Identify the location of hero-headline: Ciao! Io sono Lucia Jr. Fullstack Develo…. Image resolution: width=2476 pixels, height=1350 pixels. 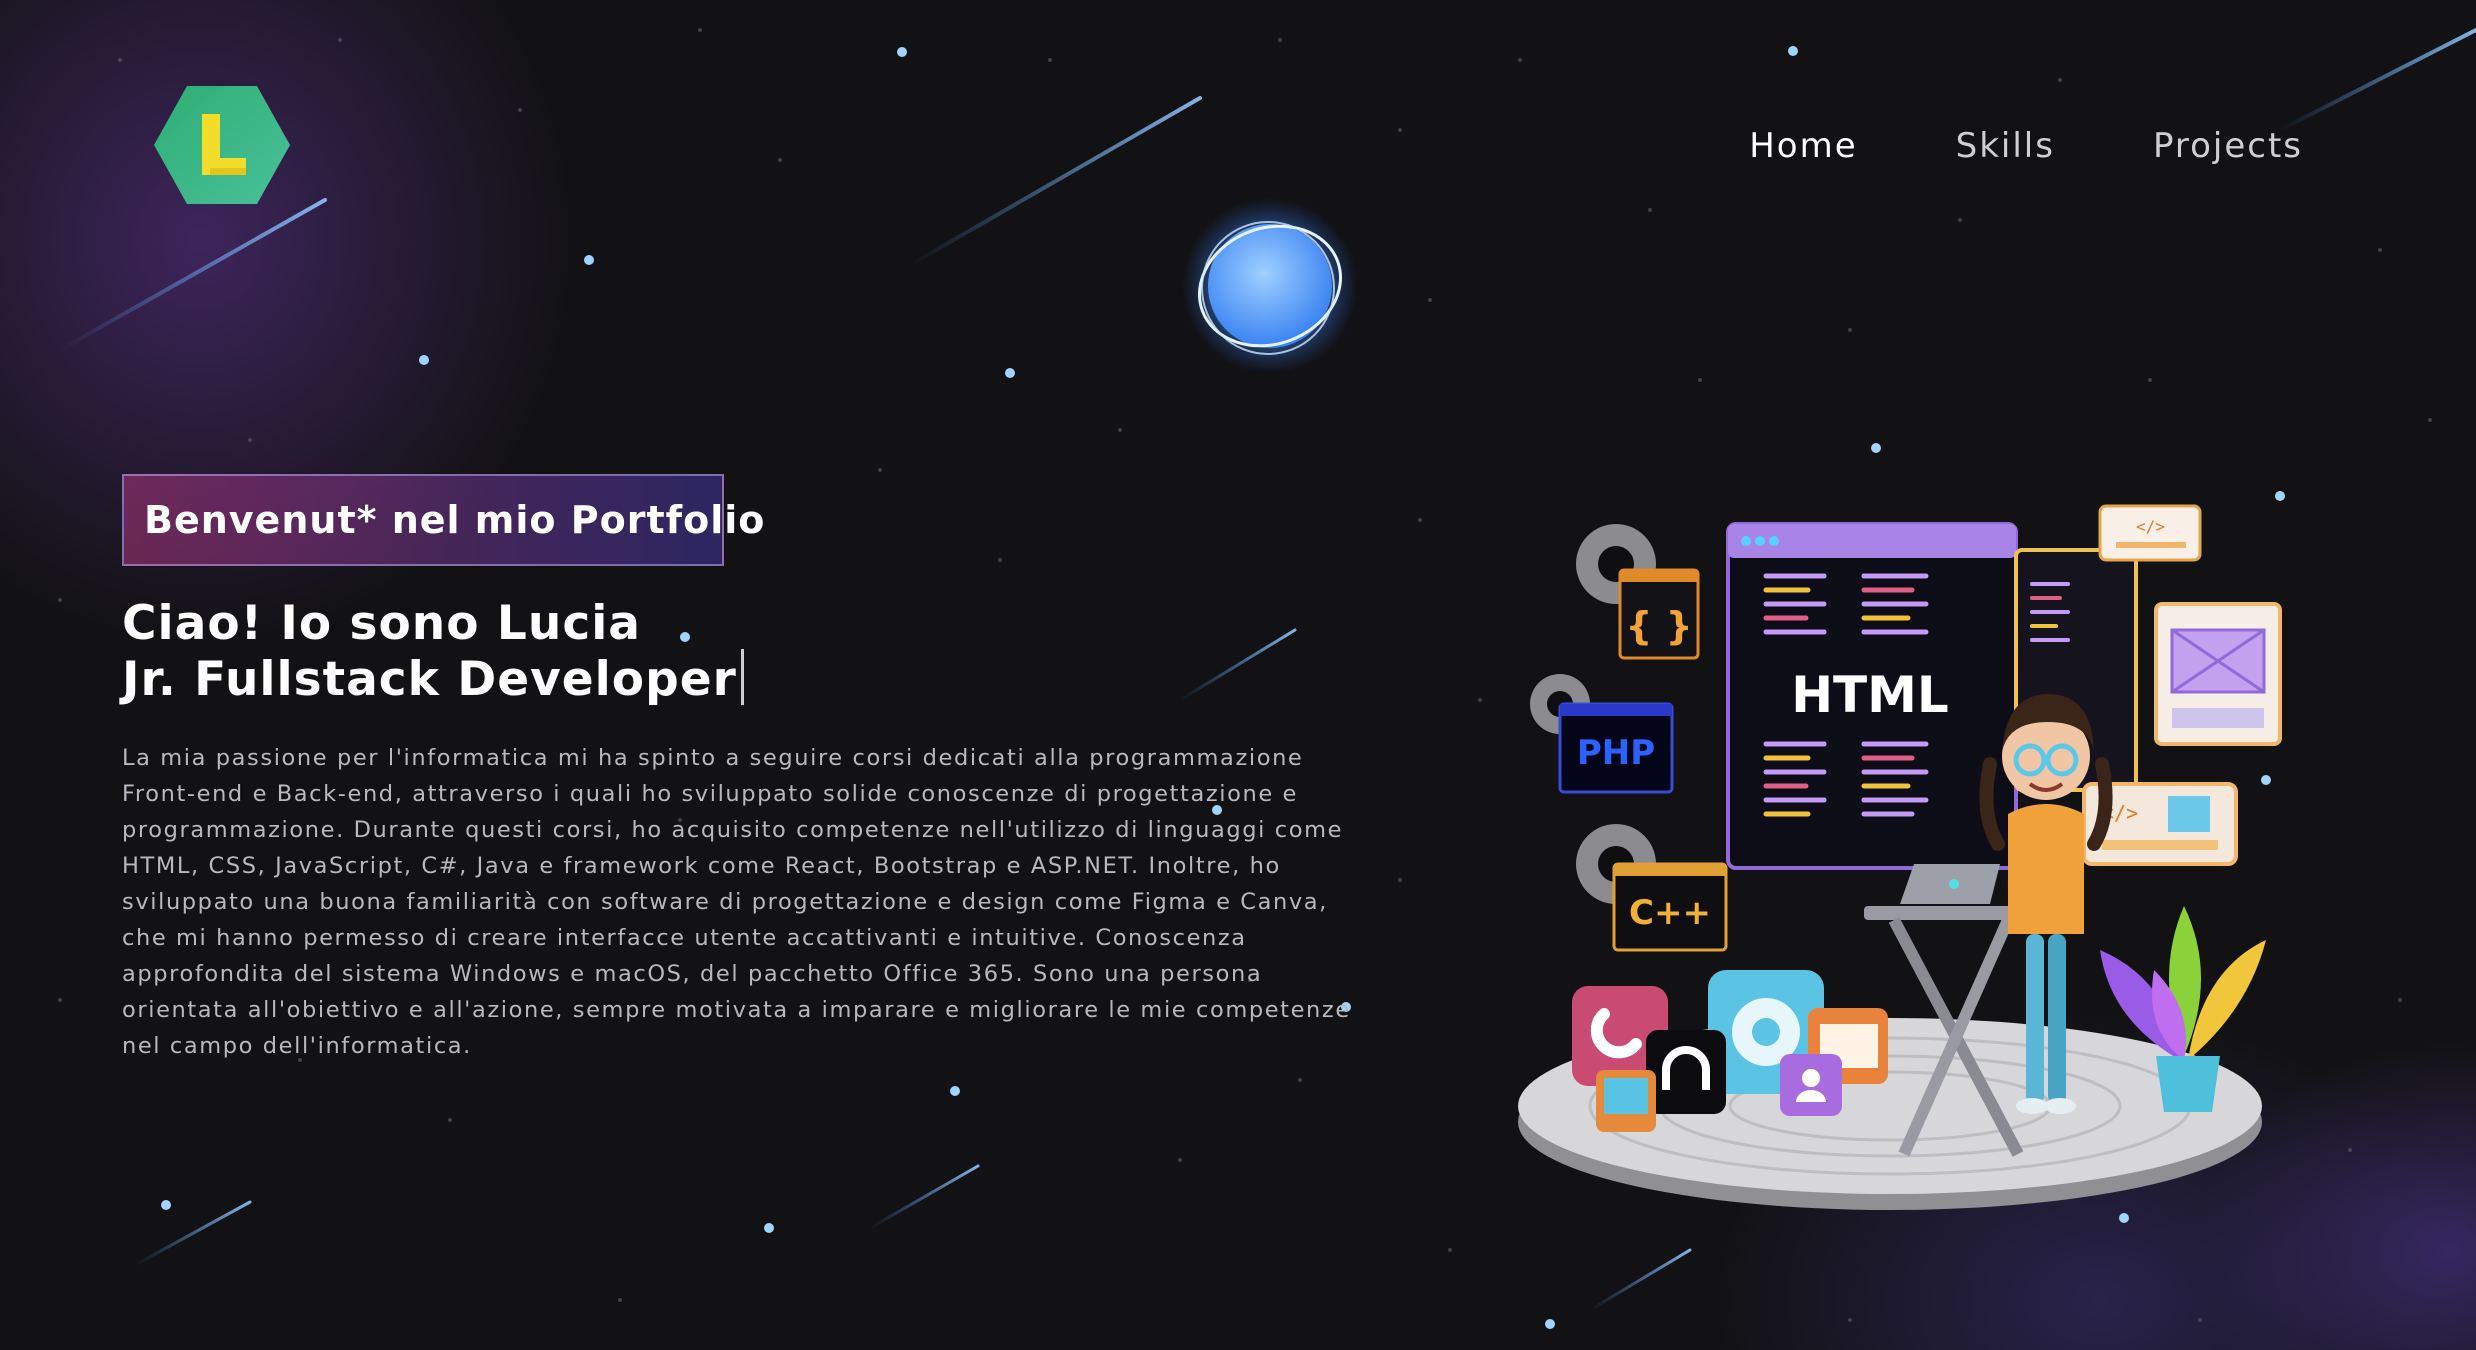
(433, 651).